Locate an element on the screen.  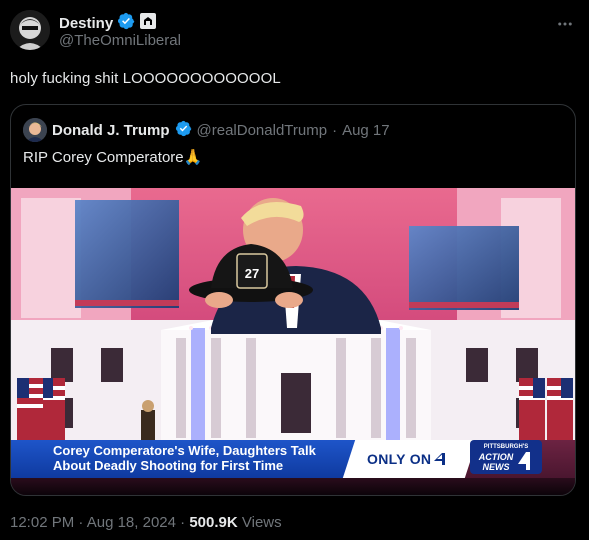
quoted-verified-badge-icon is located at coordinates (183, 130).